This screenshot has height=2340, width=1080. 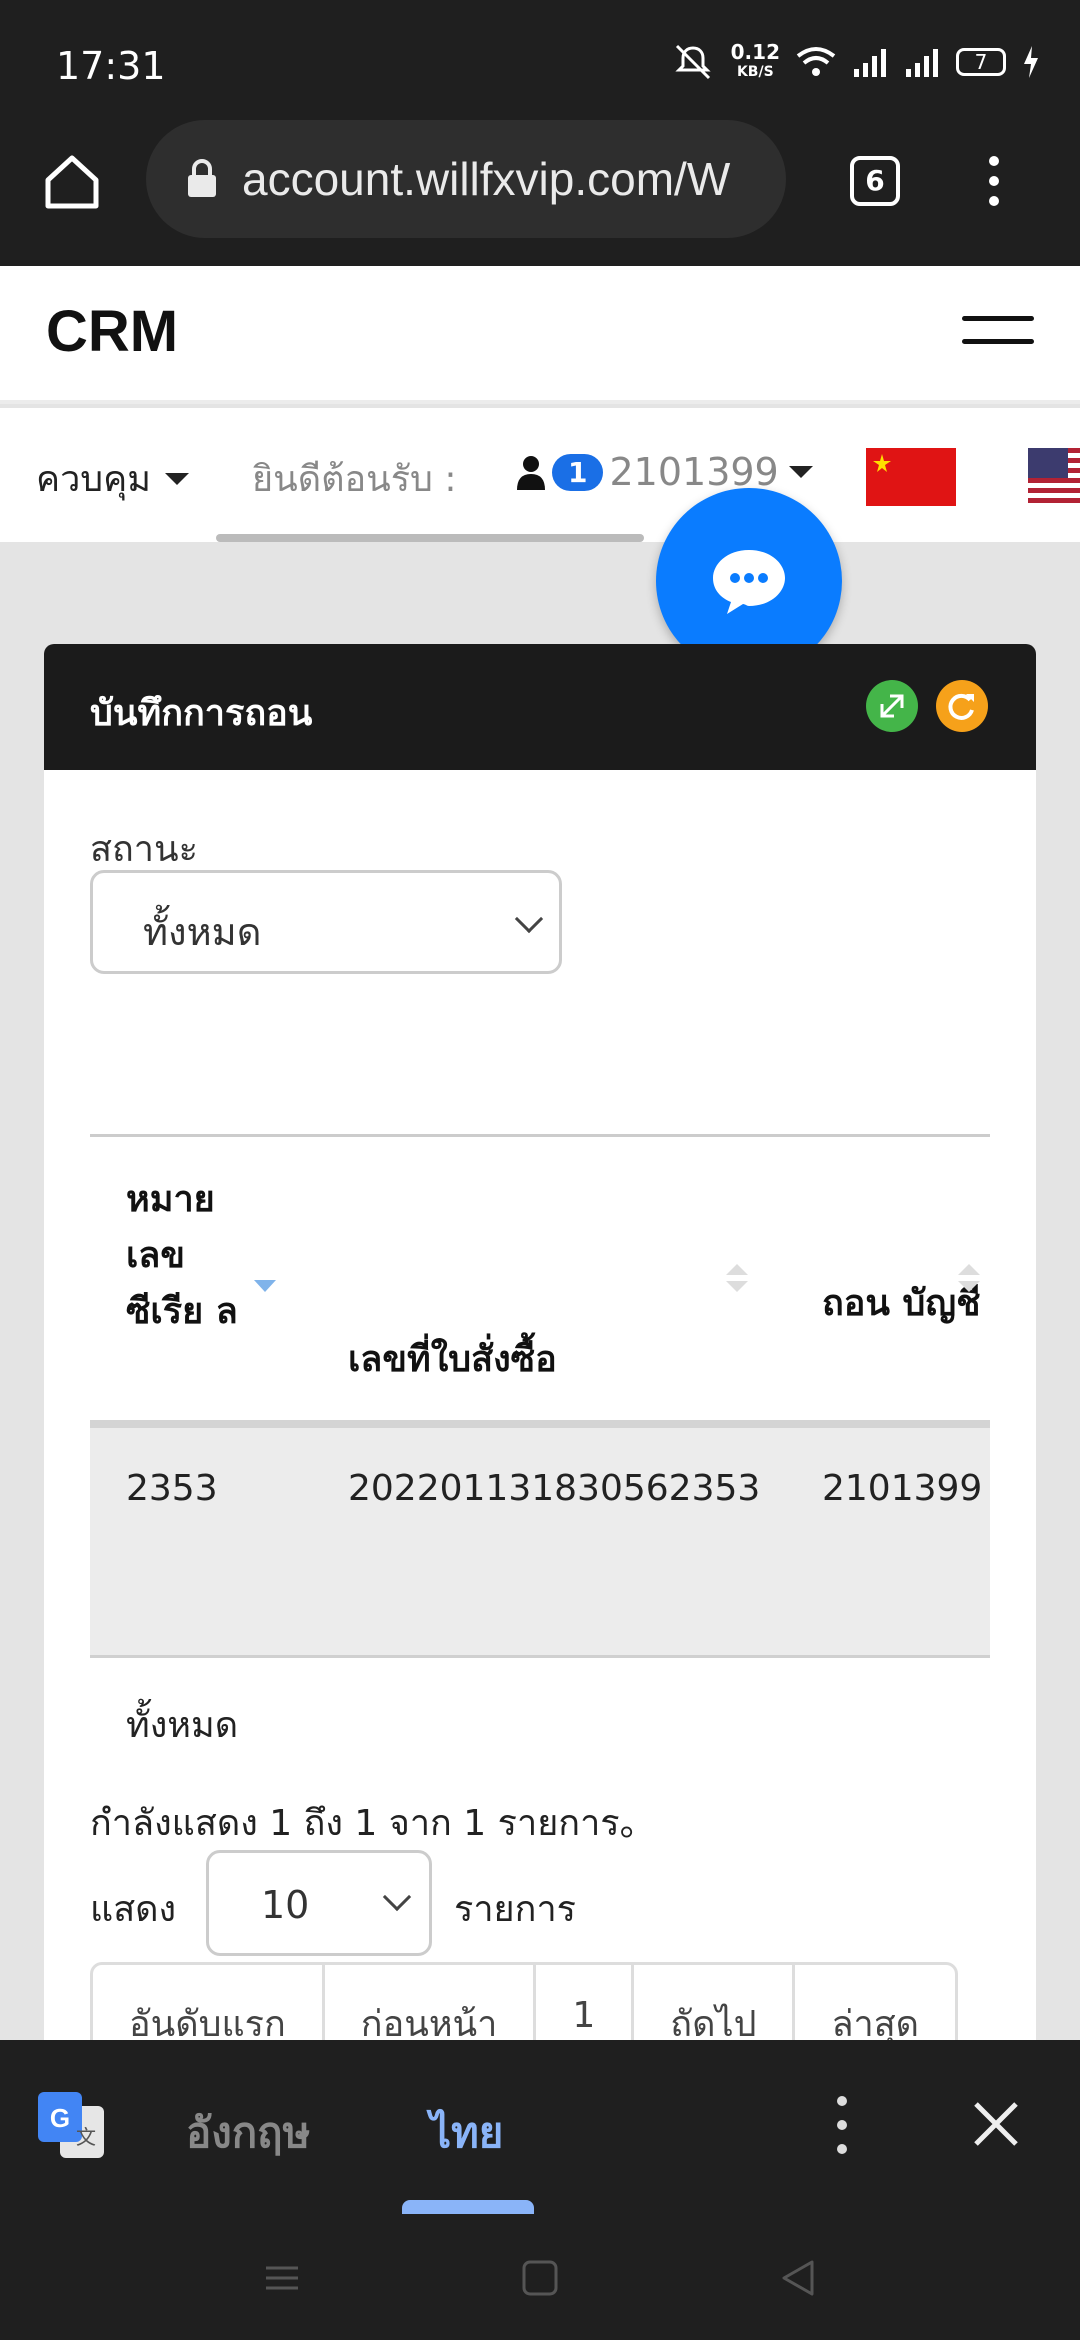 I want to click on status-select-value: ทั้งหมด, so click(x=202, y=932).